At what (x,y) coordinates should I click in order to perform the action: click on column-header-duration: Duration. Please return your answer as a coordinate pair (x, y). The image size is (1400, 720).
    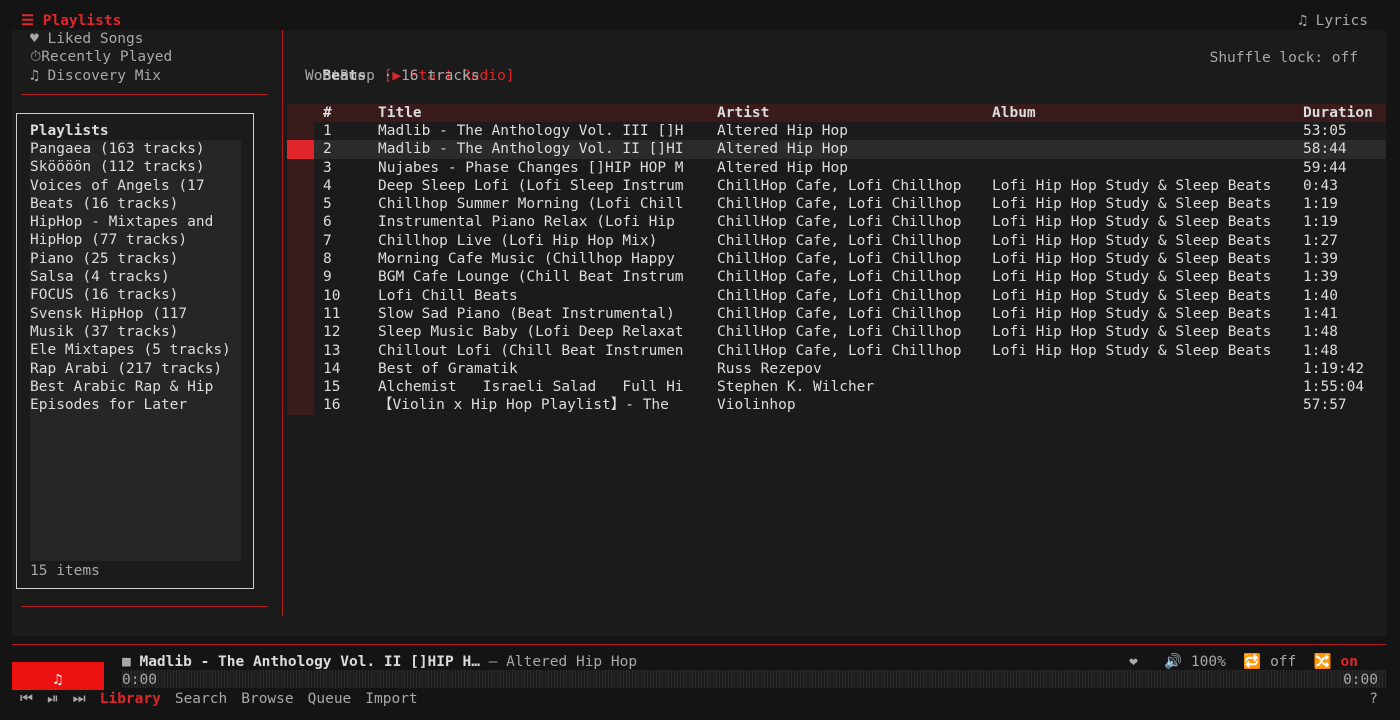
    Looking at the image, I should click on (1348, 113).